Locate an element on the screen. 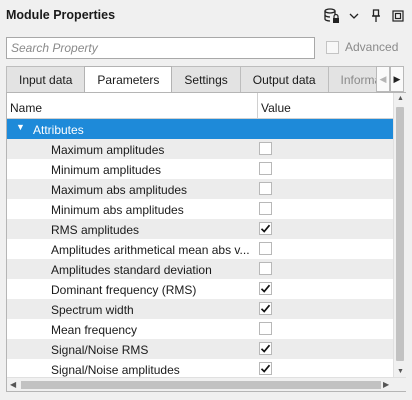 The height and width of the screenshot is (400, 412). scroll-right-arrow-icon: ▶ is located at coordinates (386, 384).